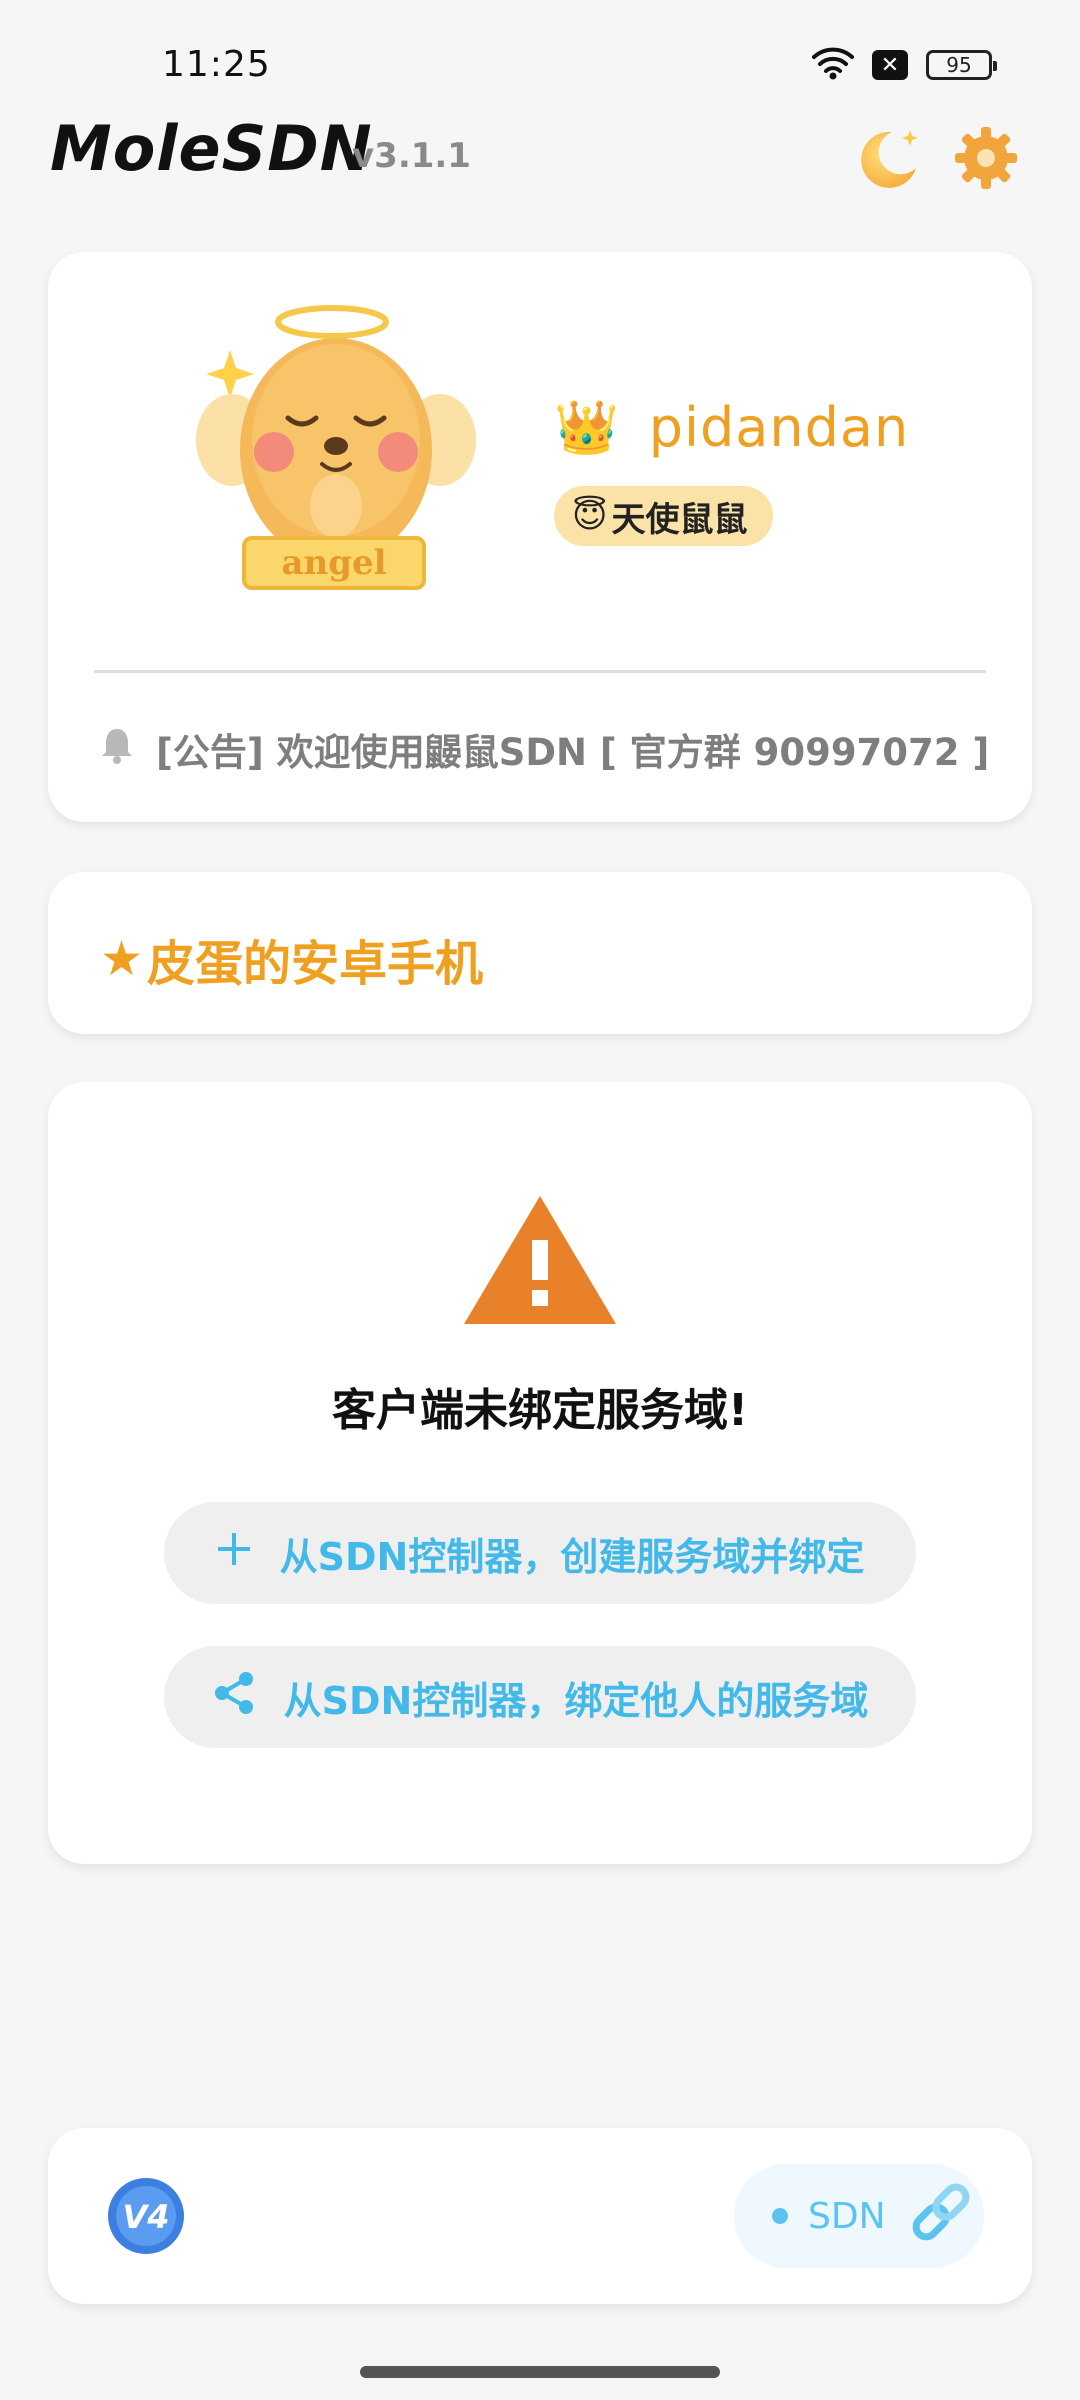 This screenshot has width=1080, height=2400. What do you see at coordinates (117, 749) in the screenshot?
I see `bell-icon` at bounding box center [117, 749].